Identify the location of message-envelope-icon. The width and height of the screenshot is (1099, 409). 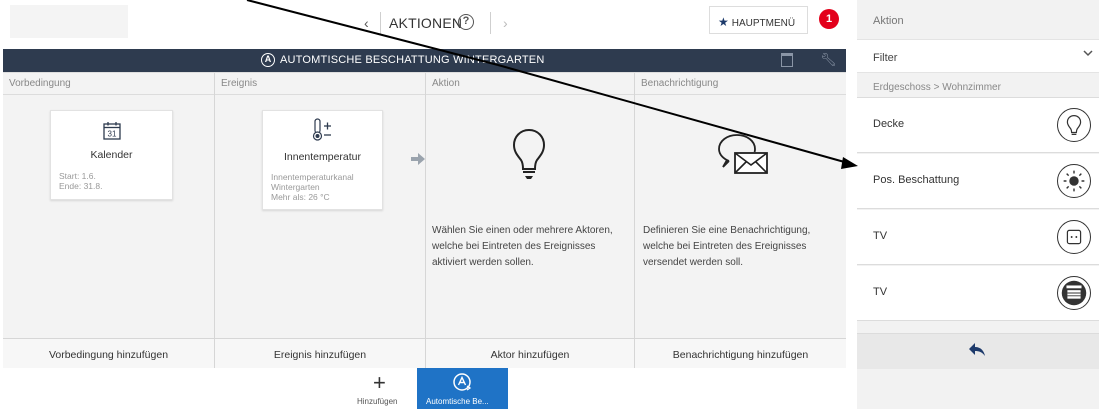
(743, 154).